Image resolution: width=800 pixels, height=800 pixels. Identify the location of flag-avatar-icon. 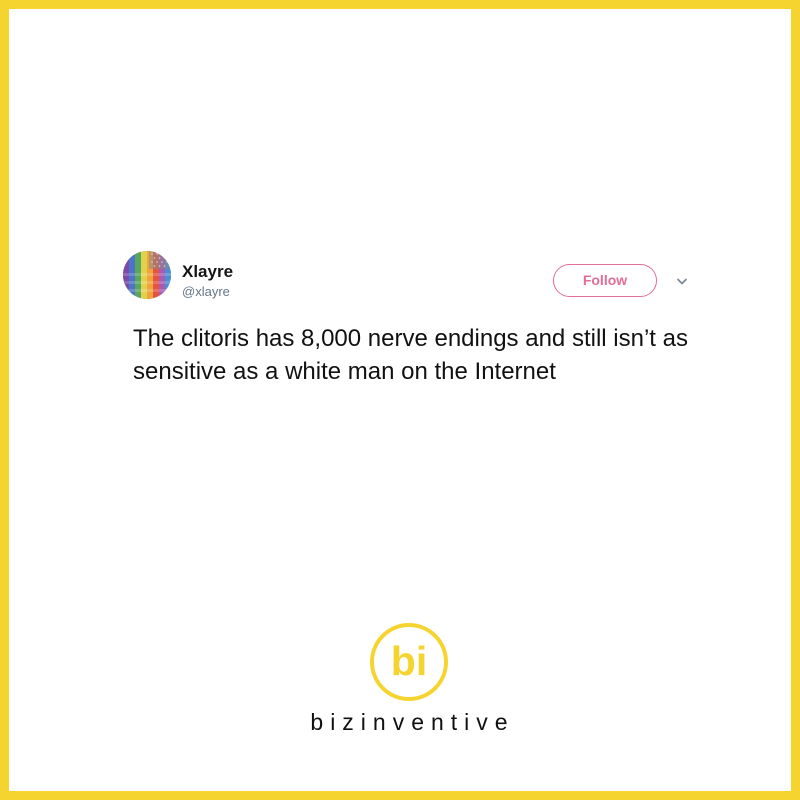
(147, 275).